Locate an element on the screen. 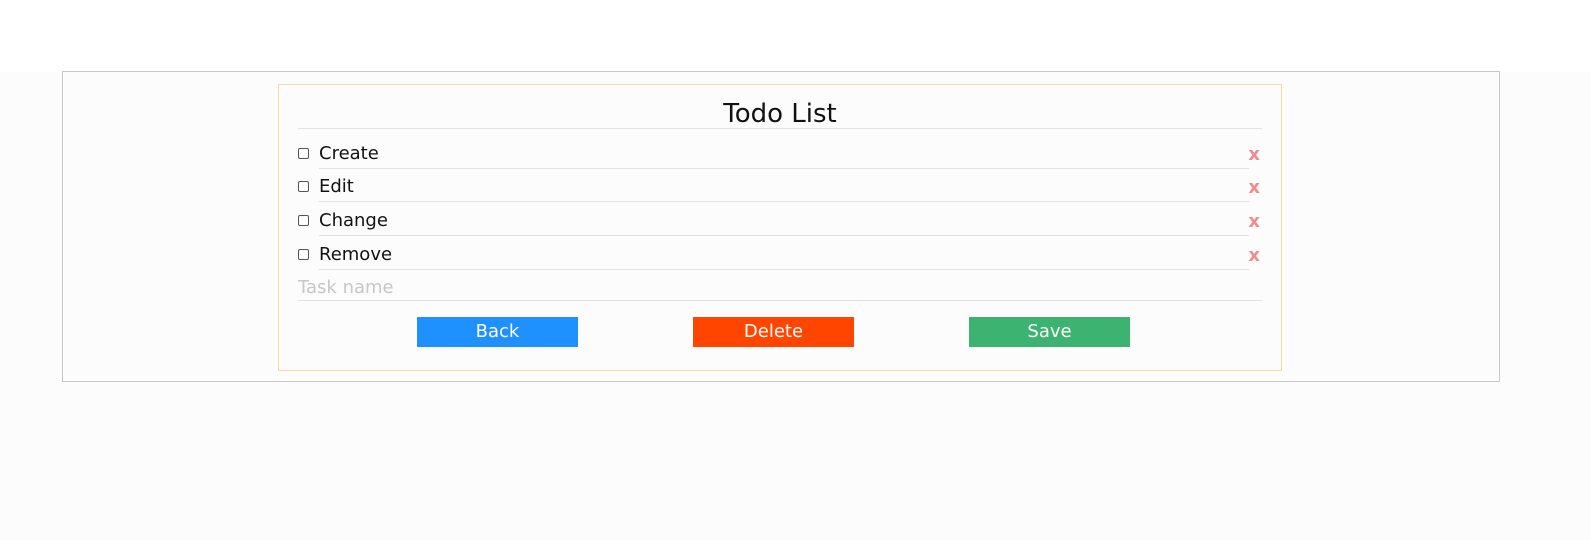  title-divider is located at coordinates (780, 128).